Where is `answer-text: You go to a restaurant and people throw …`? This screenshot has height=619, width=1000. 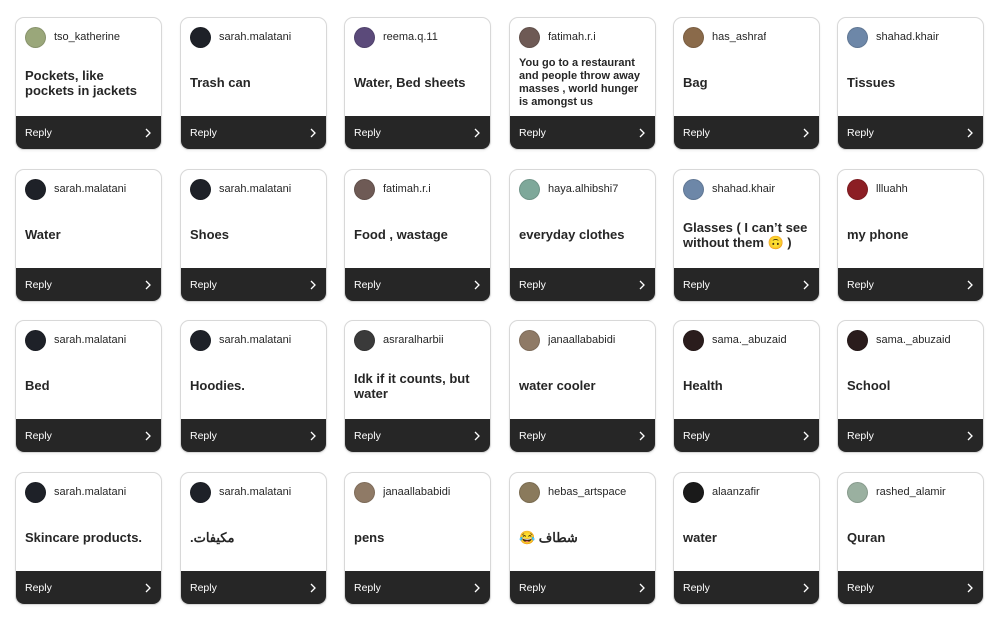
answer-text: You go to a restaurant and people throw … is located at coordinates (580, 82).